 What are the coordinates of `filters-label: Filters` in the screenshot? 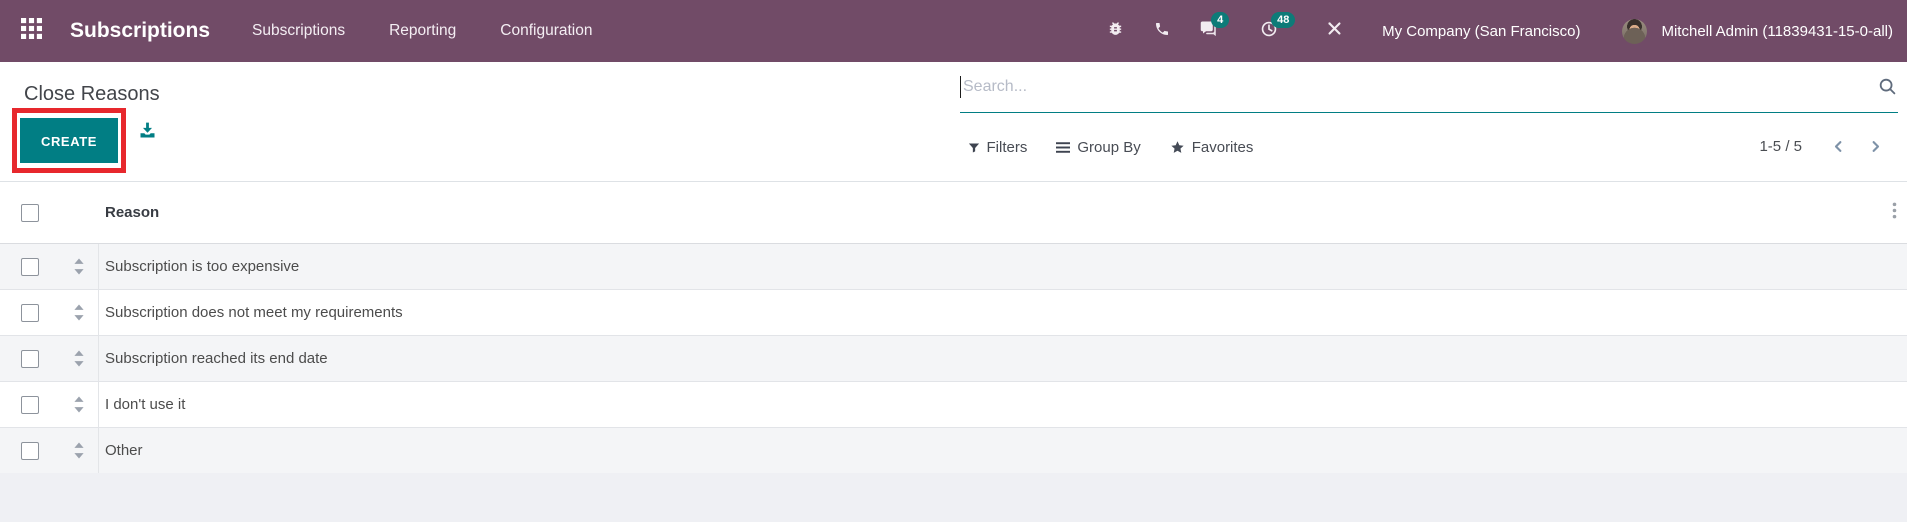 It's located at (1007, 147).